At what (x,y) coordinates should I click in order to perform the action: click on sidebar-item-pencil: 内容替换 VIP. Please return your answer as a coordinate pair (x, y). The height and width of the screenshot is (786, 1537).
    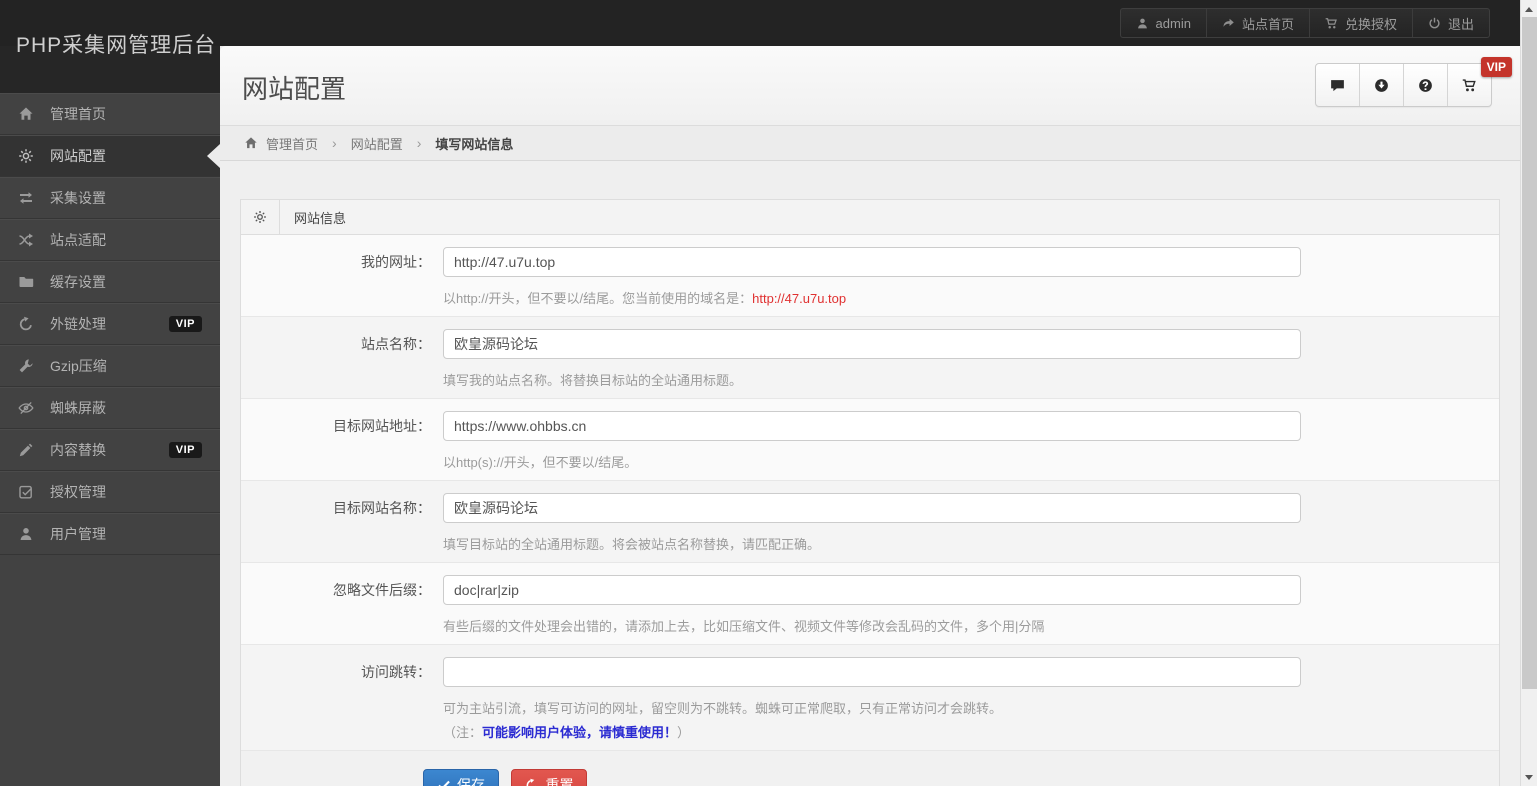
    Looking at the image, I should click on (110, 450).